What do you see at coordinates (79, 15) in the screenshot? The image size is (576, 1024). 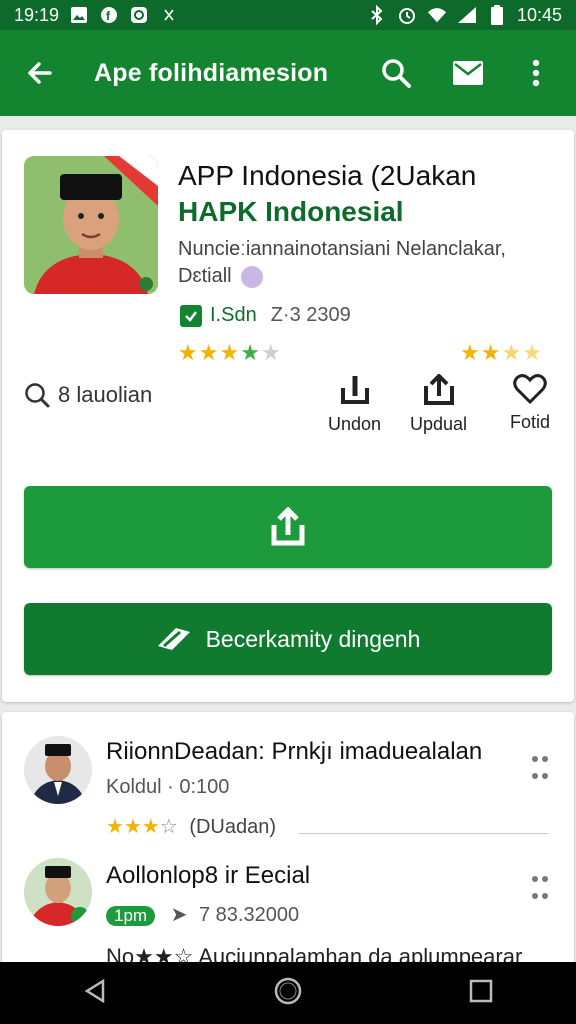 I see `image-icon` at bounding box center [79, 15].